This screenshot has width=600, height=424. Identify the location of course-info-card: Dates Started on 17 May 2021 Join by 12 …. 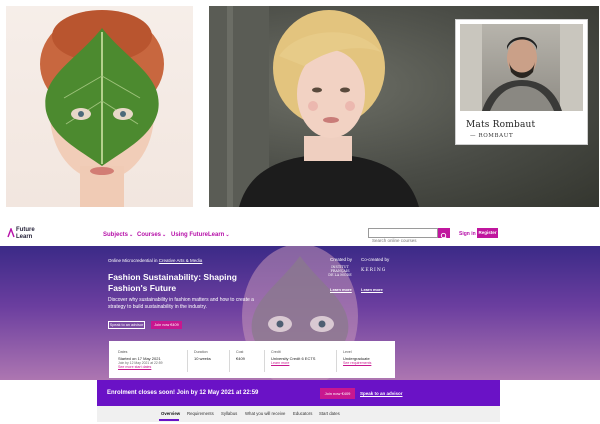
(252, 359).